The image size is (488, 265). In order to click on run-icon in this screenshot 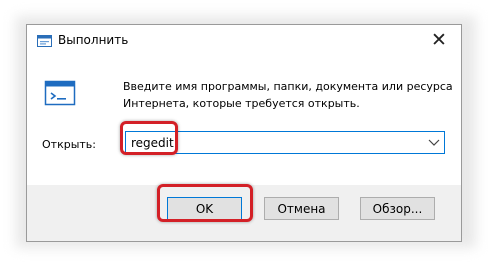, I will do `click(60, 93)`.